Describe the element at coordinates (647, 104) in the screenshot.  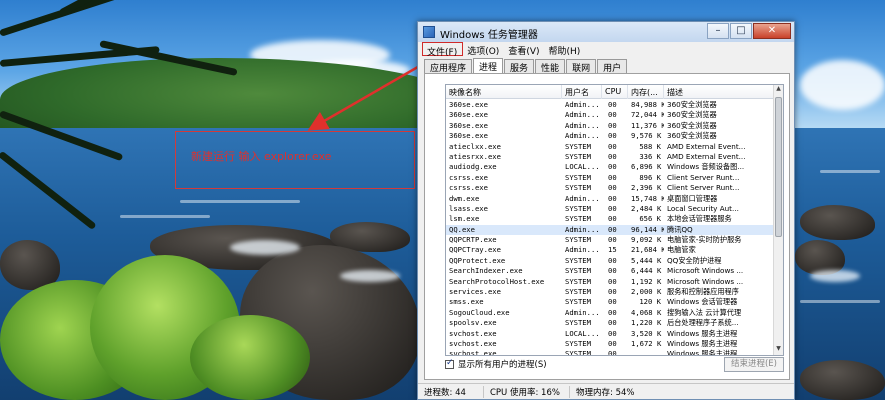
I see `process-memory: 84,988 K` at that location.